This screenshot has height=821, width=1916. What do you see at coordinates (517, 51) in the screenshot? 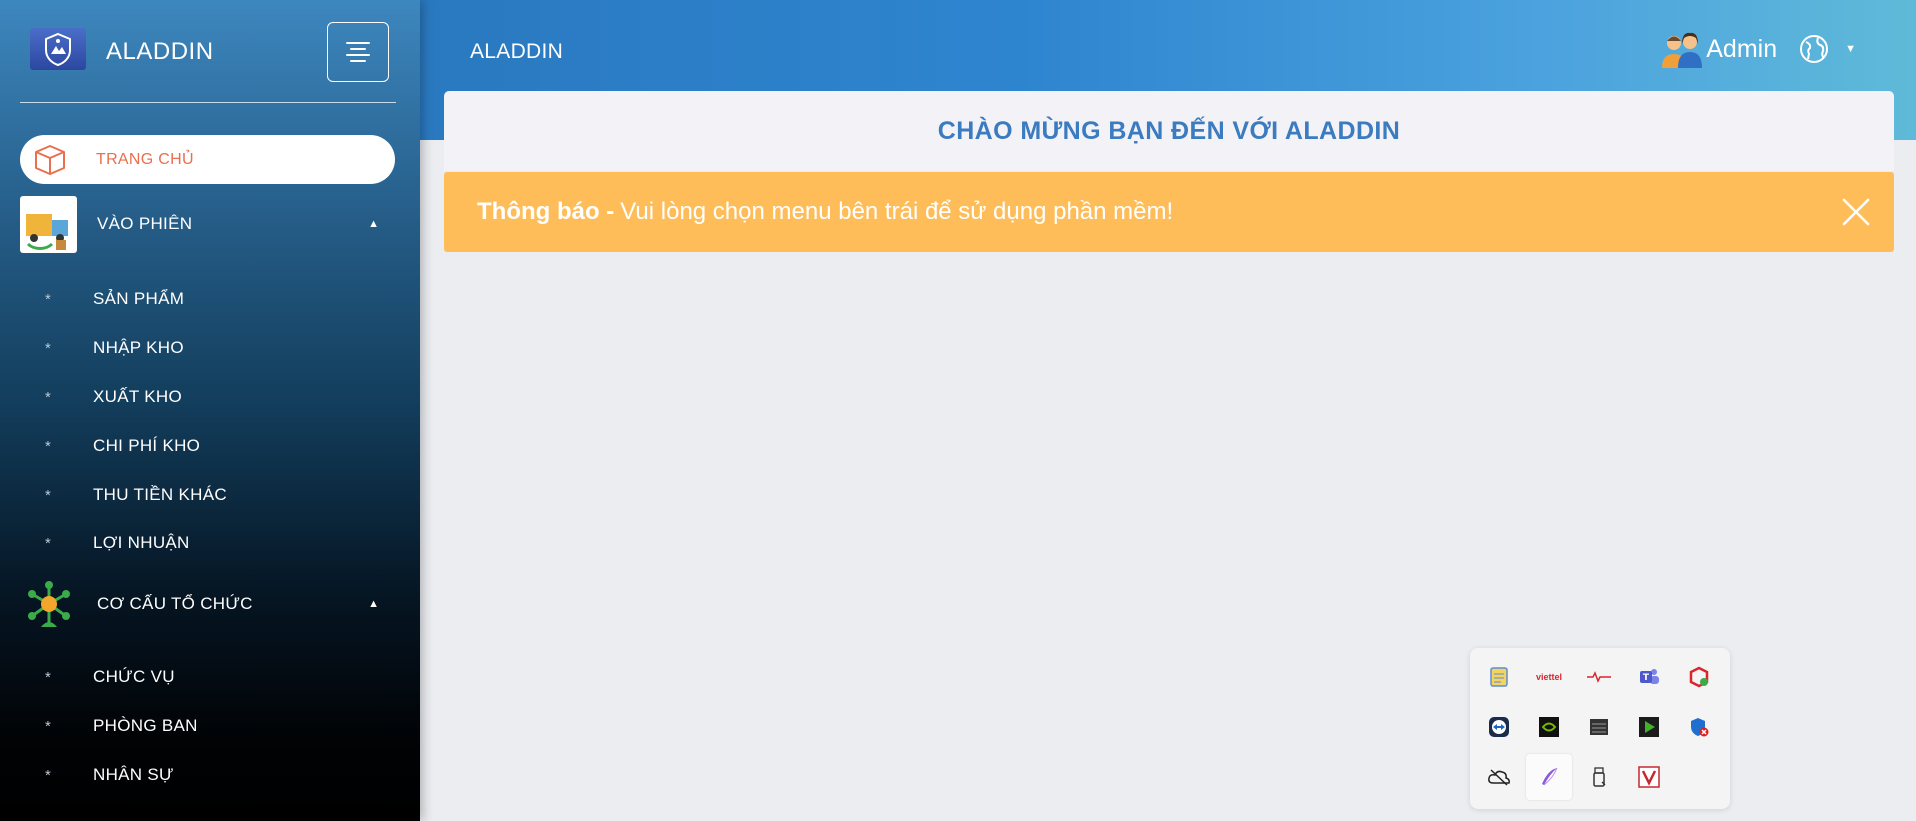
I see `header-title: ALADDIN` at bounding box center [517, 51].